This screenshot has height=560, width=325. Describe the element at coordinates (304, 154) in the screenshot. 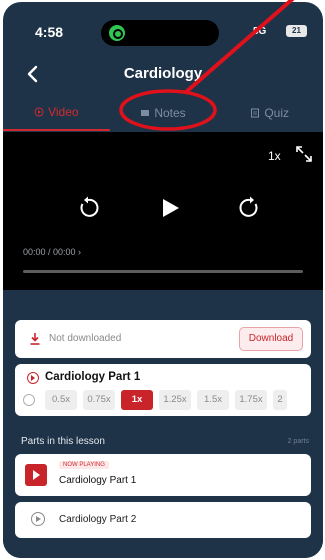

I see `fullscreen-icon` at that location.